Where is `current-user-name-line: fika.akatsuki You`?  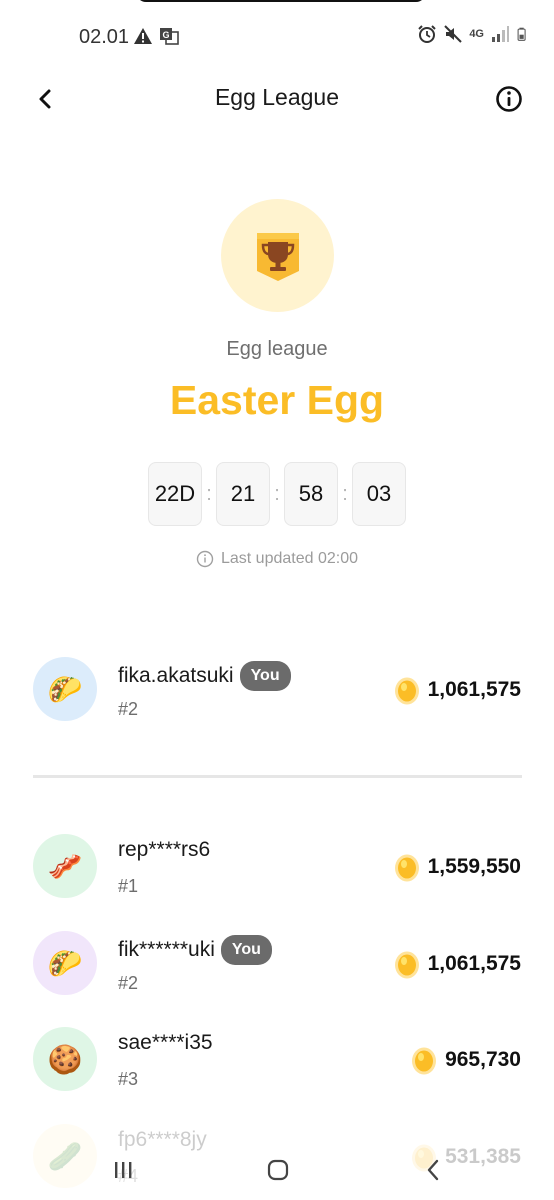 current-user-name-line: fika.akatsuki You is located at coordinates (204, 676).